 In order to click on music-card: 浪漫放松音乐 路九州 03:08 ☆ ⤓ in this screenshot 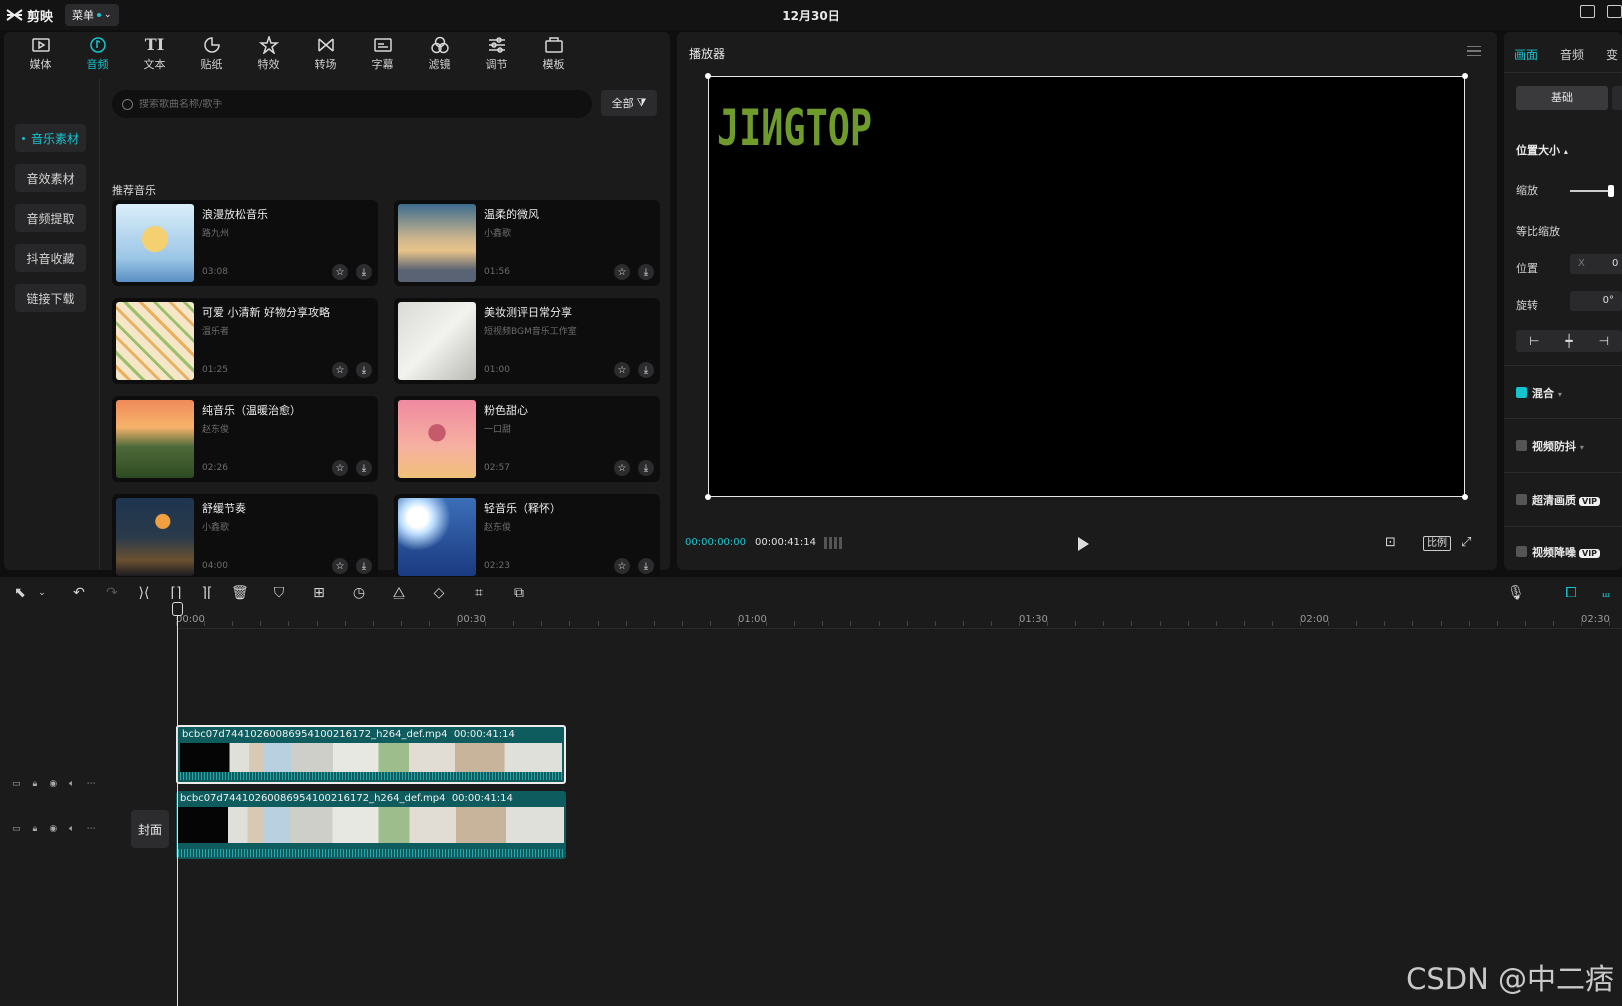, I will do `click(245, 243)`.